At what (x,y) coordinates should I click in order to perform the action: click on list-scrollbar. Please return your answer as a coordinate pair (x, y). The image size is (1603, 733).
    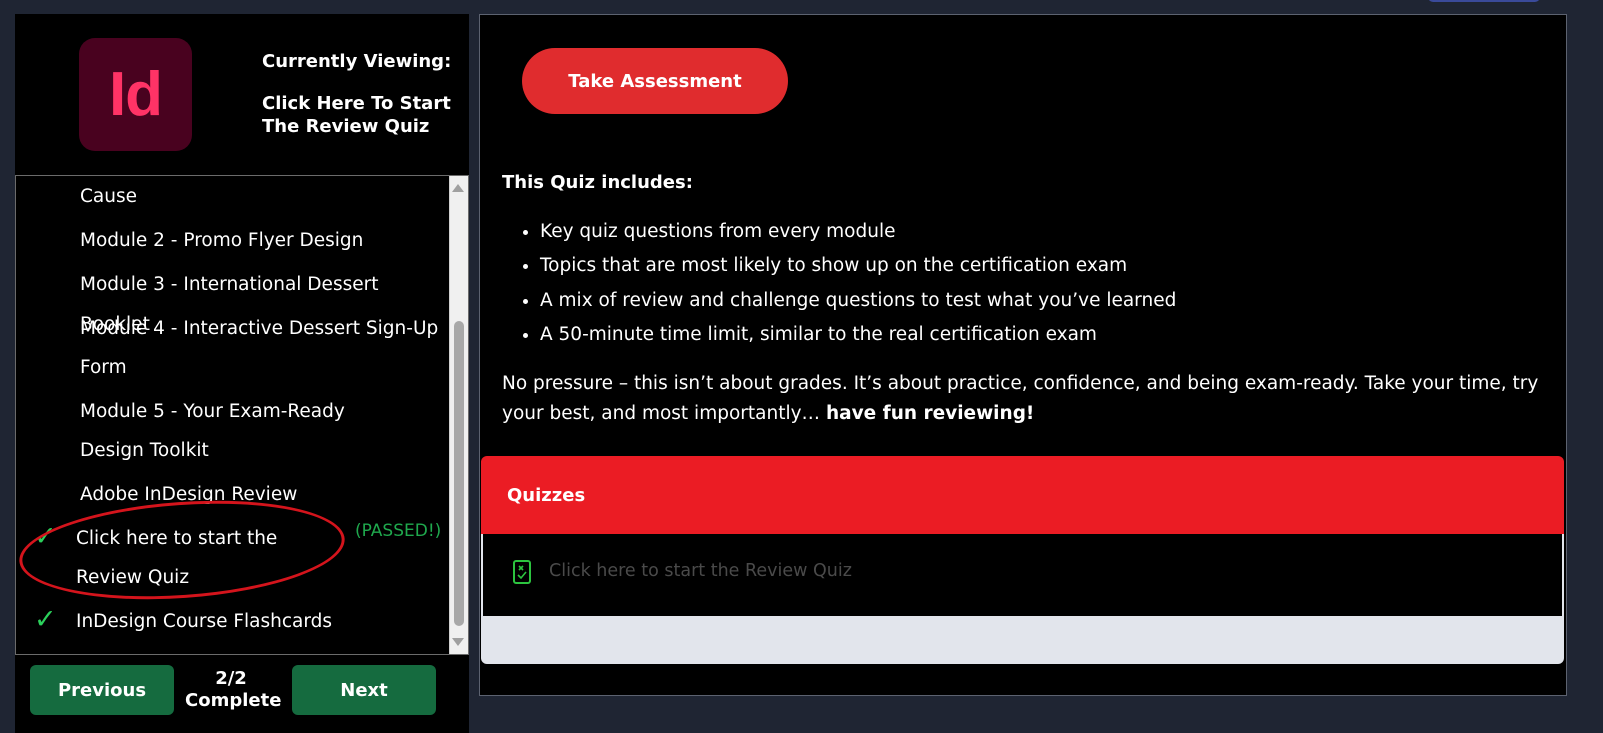
    Looking at the image, I should click on (458, 415).